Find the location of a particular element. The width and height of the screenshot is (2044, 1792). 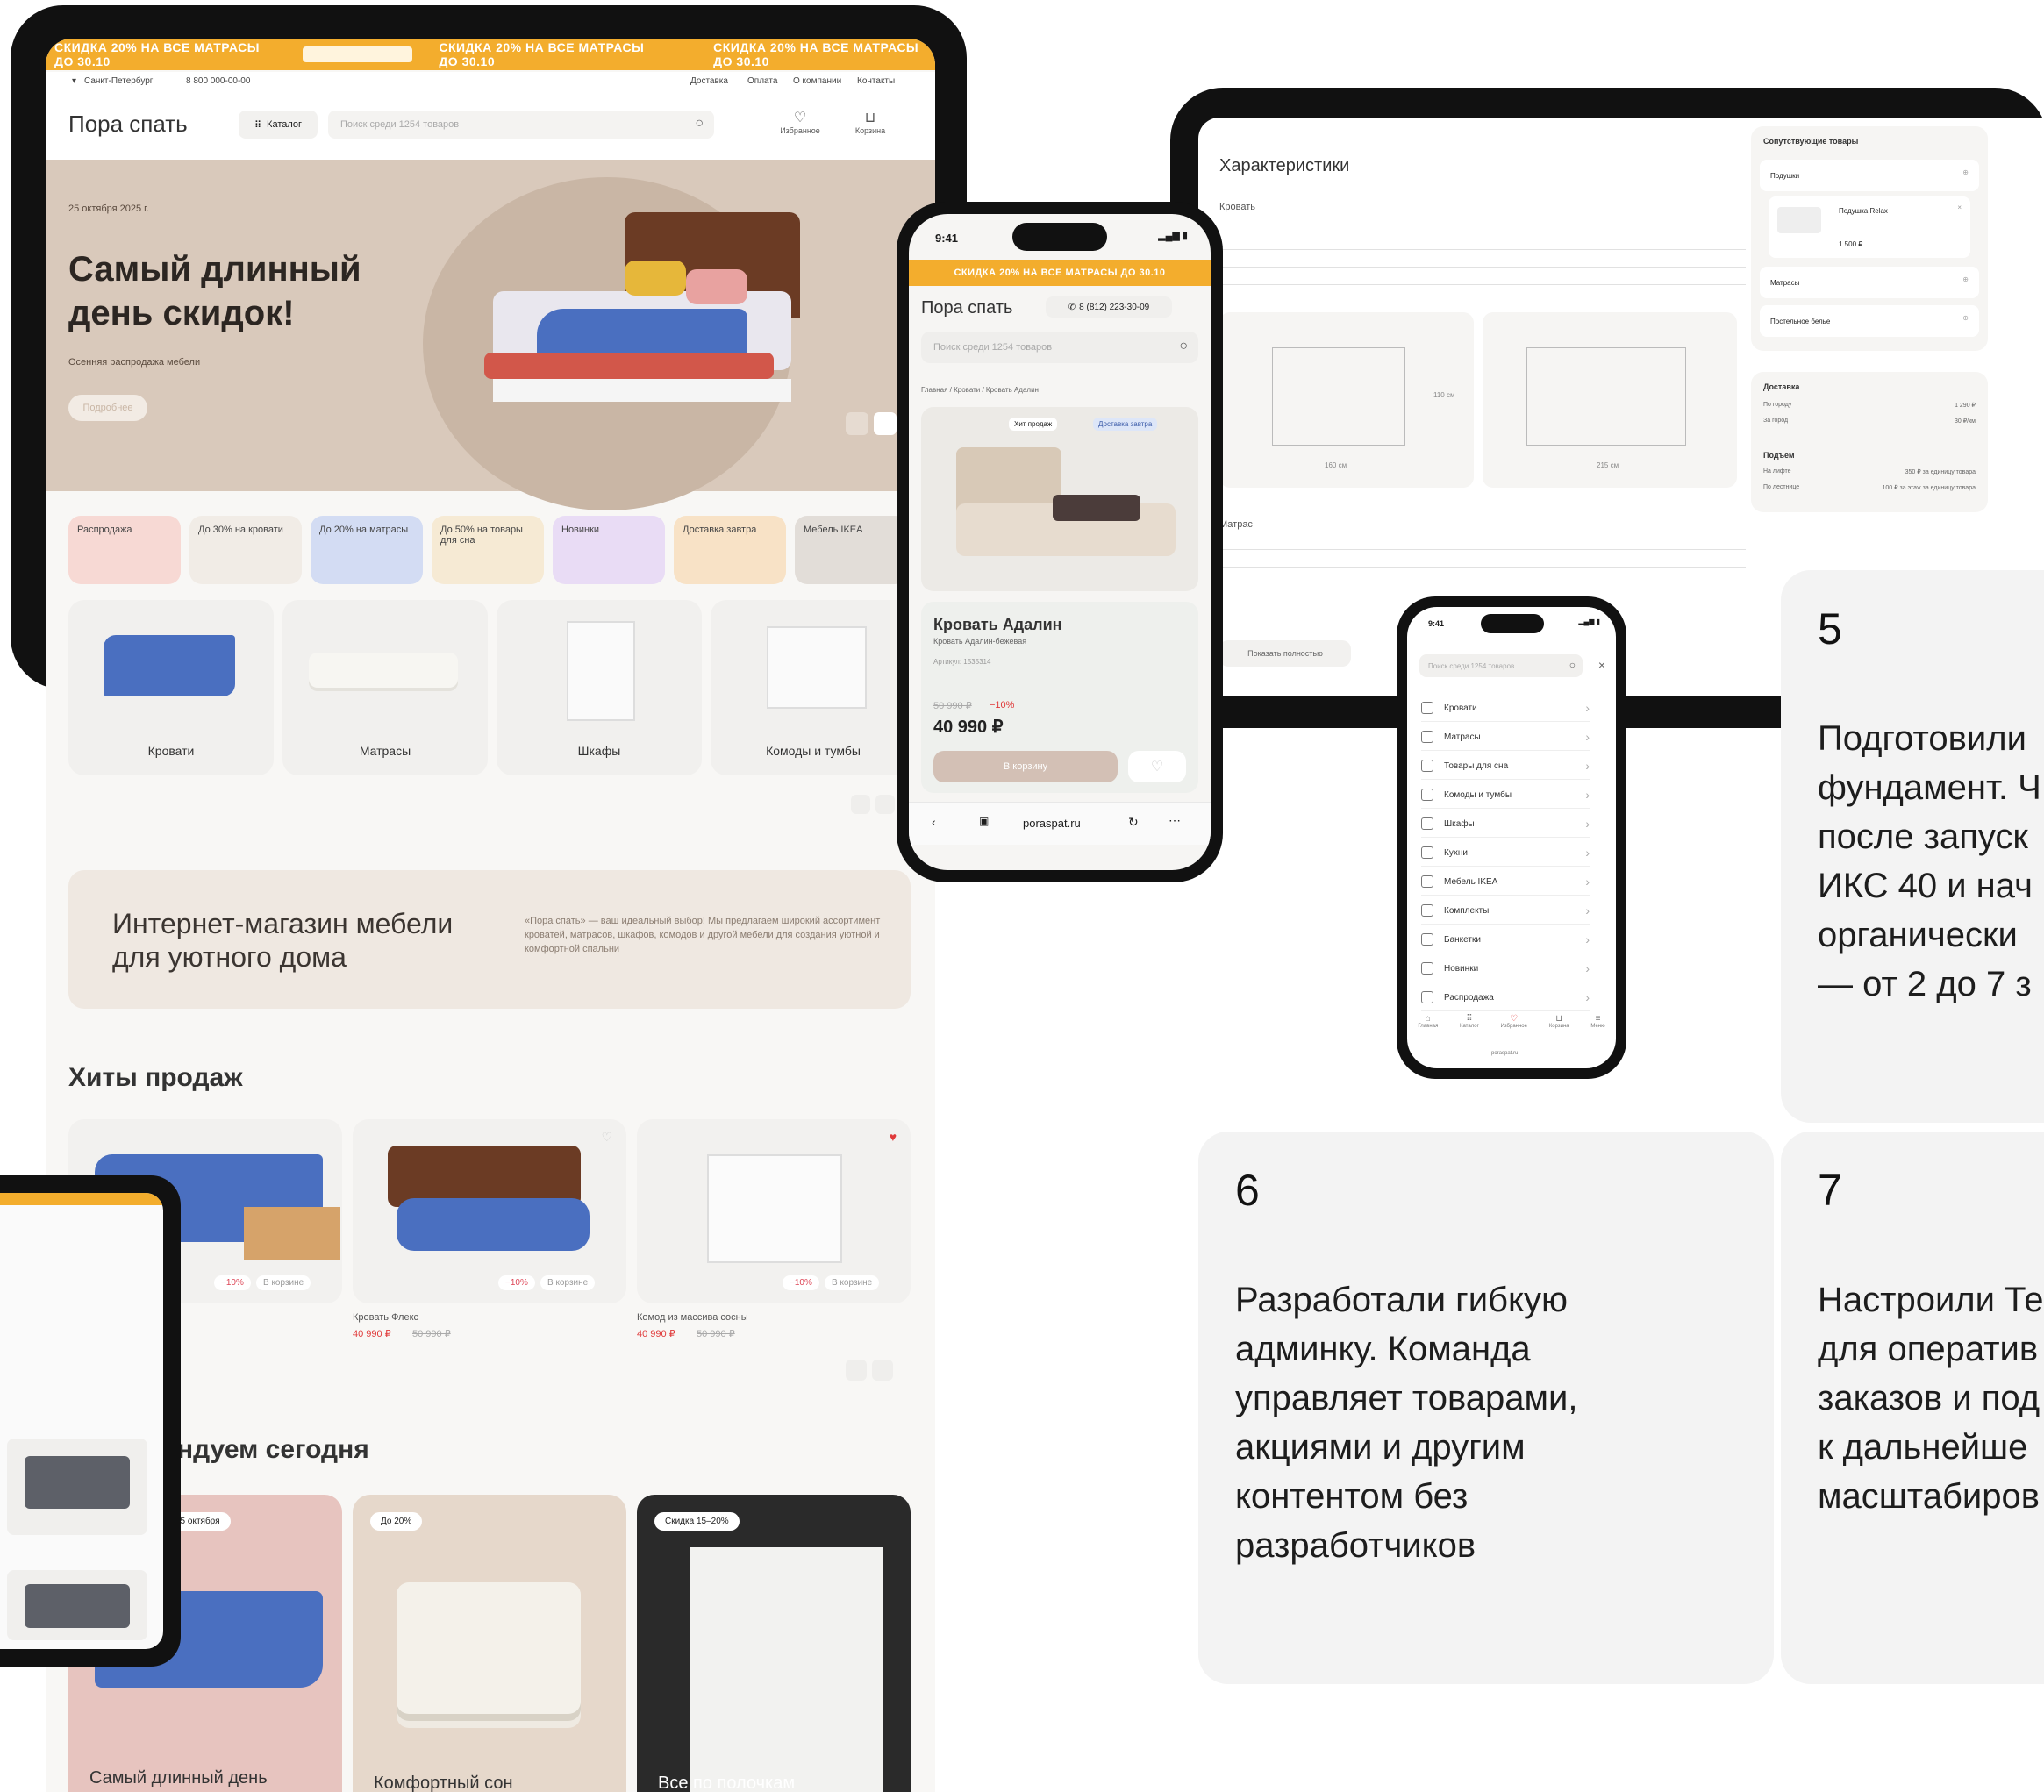

hero-prev-button is located at coordinates (857, 423).